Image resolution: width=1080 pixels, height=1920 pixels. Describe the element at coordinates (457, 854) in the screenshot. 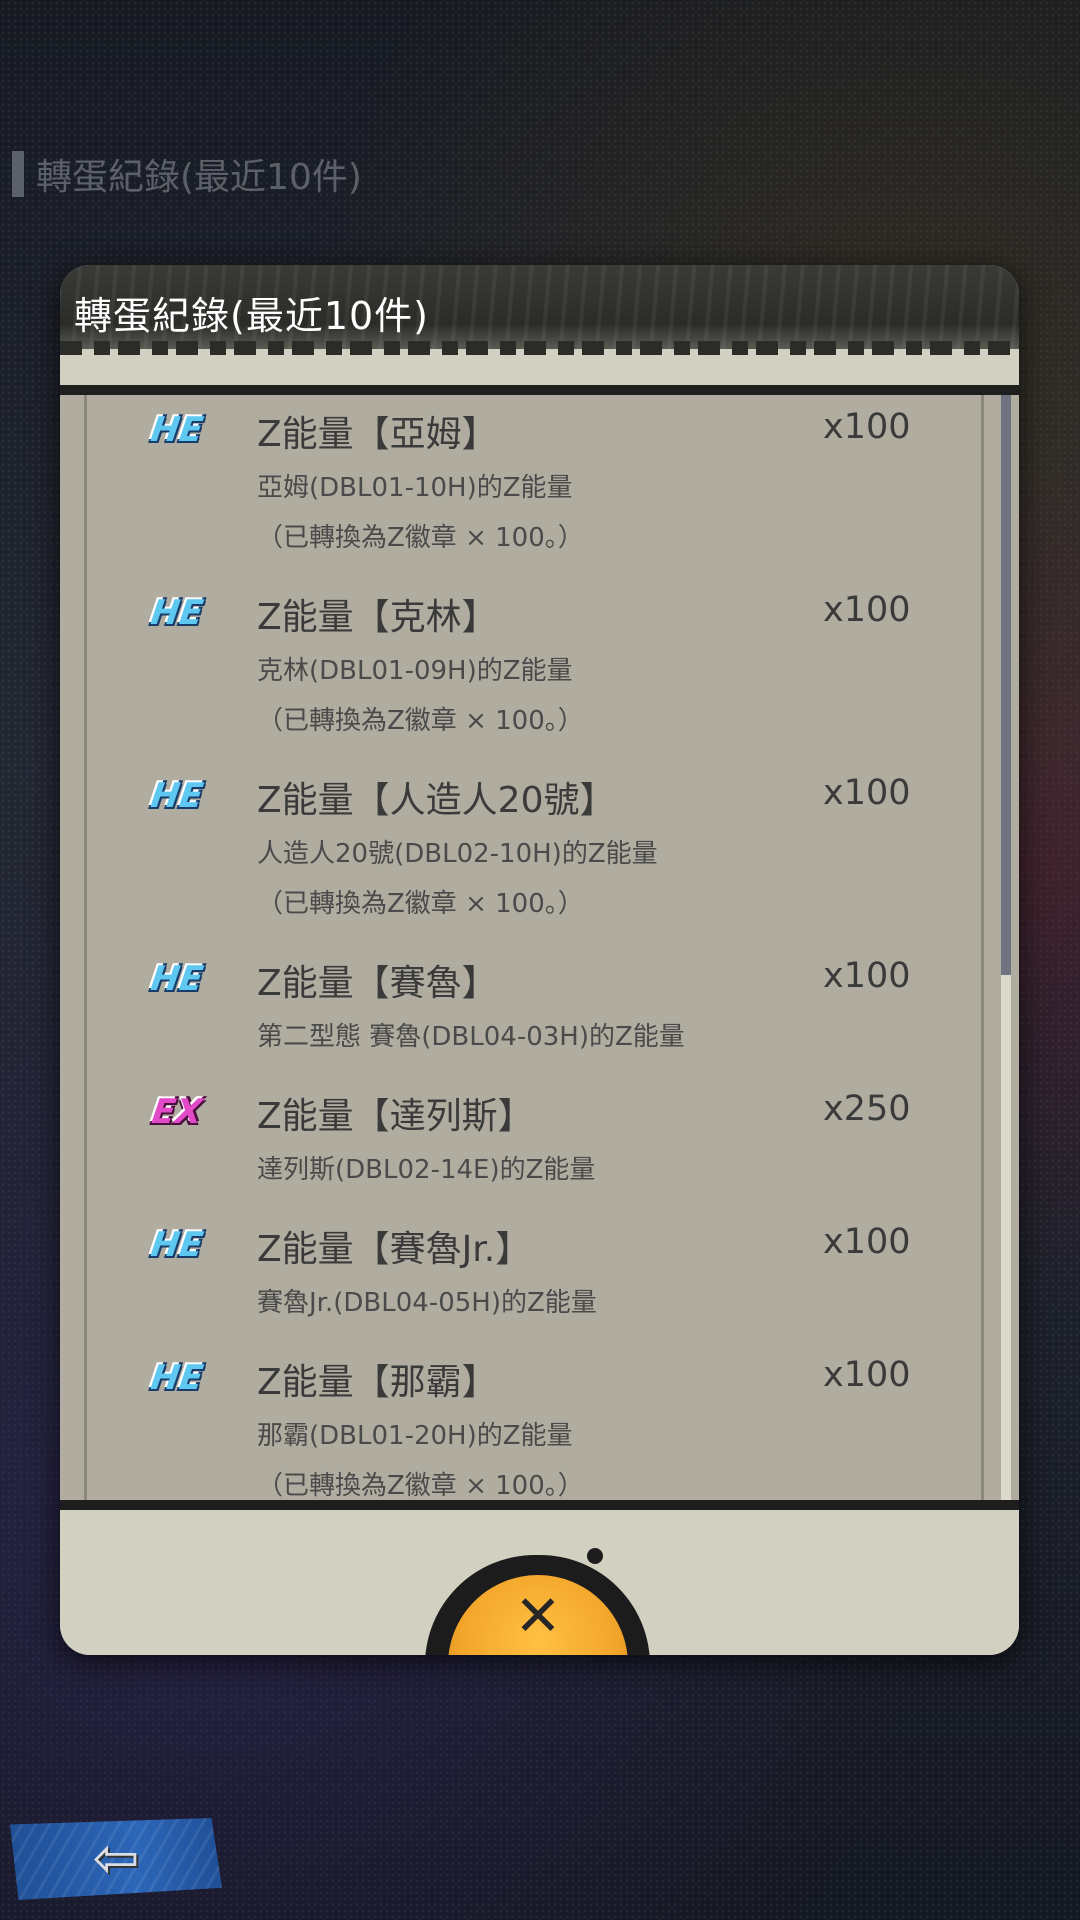

I see `item-description: 人造人20號(DBL02-10H)的Z能量` at that location.